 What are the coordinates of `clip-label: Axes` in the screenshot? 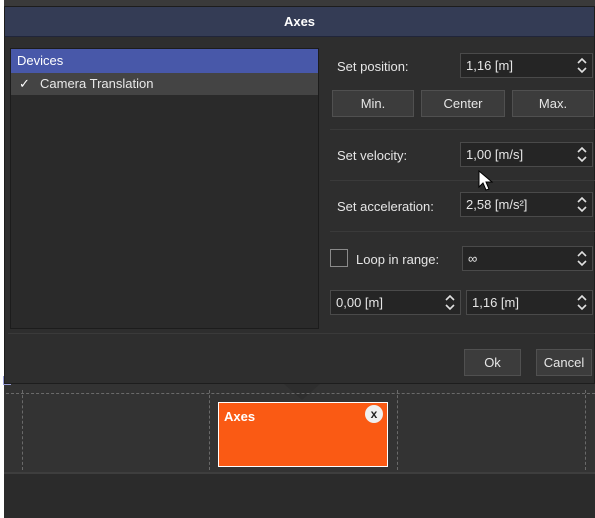 It's located at (240, 416).